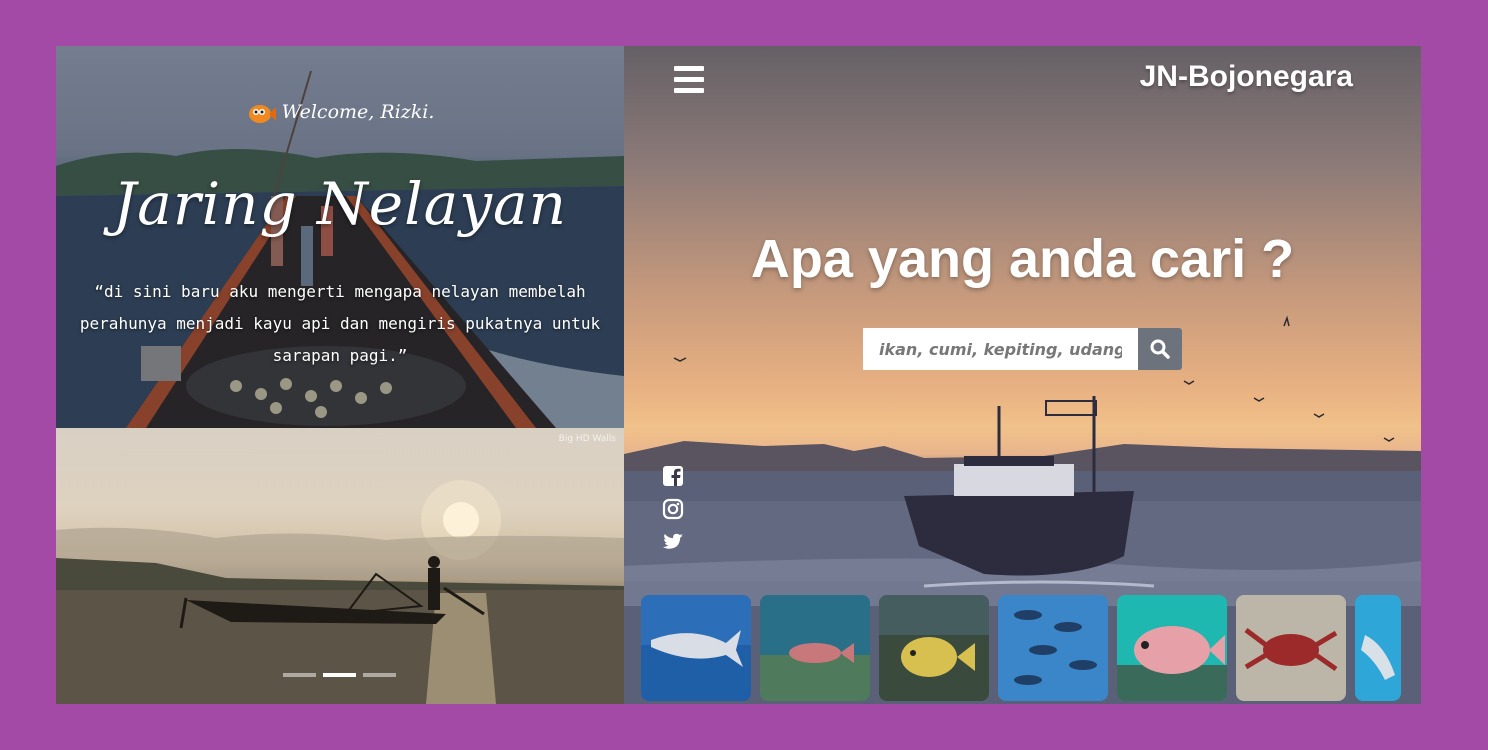  Describe the element at coordinates (1000, 349) in the screenshot. I see `search-input` at that location.